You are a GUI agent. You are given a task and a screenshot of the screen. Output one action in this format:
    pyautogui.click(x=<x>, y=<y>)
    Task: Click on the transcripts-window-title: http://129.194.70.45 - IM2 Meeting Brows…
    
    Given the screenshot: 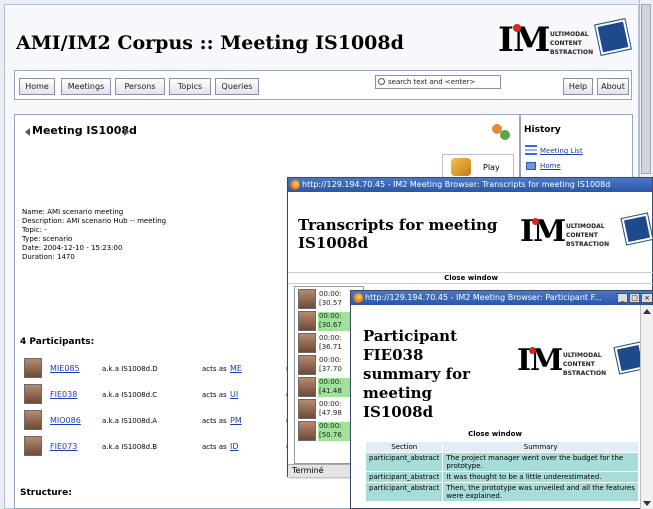 What is the action you would take?
    pyautogui.click(x=456, y=184)
    